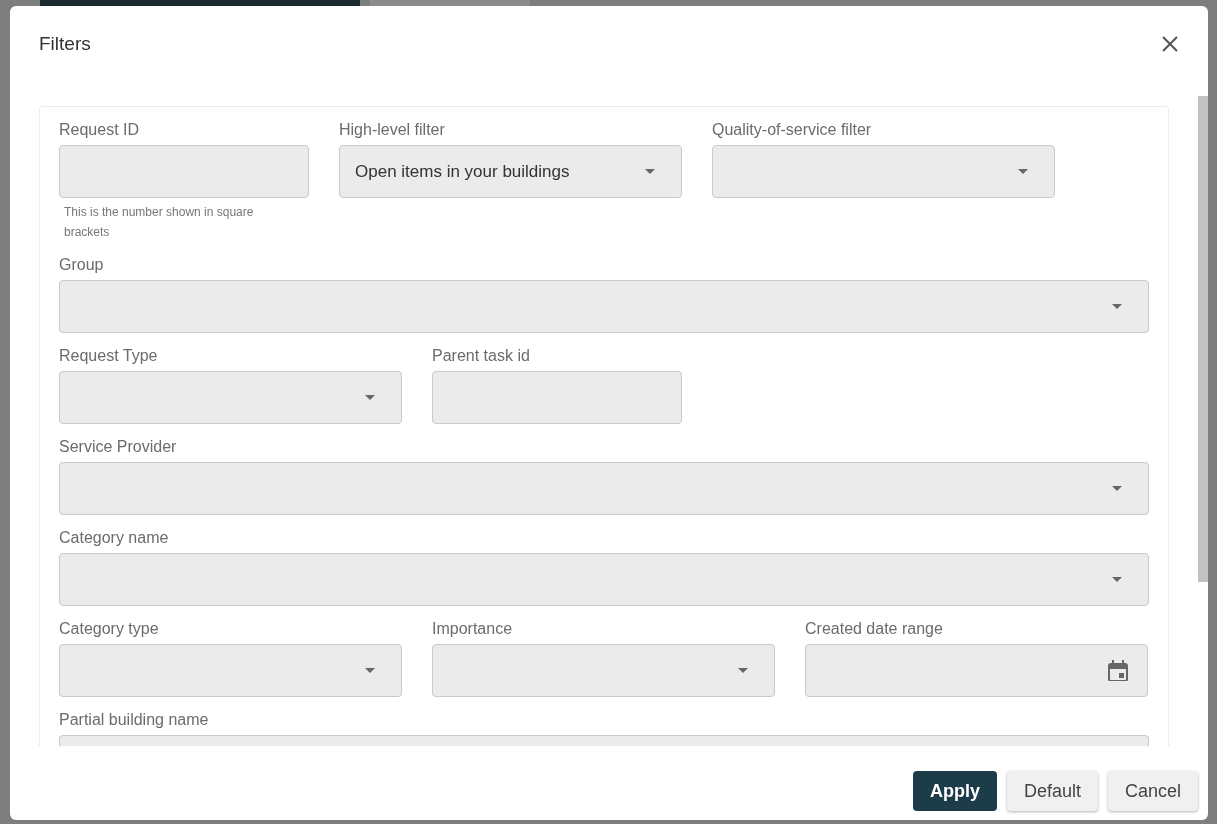  I want to click on field-label: Group, so click(81, 265).